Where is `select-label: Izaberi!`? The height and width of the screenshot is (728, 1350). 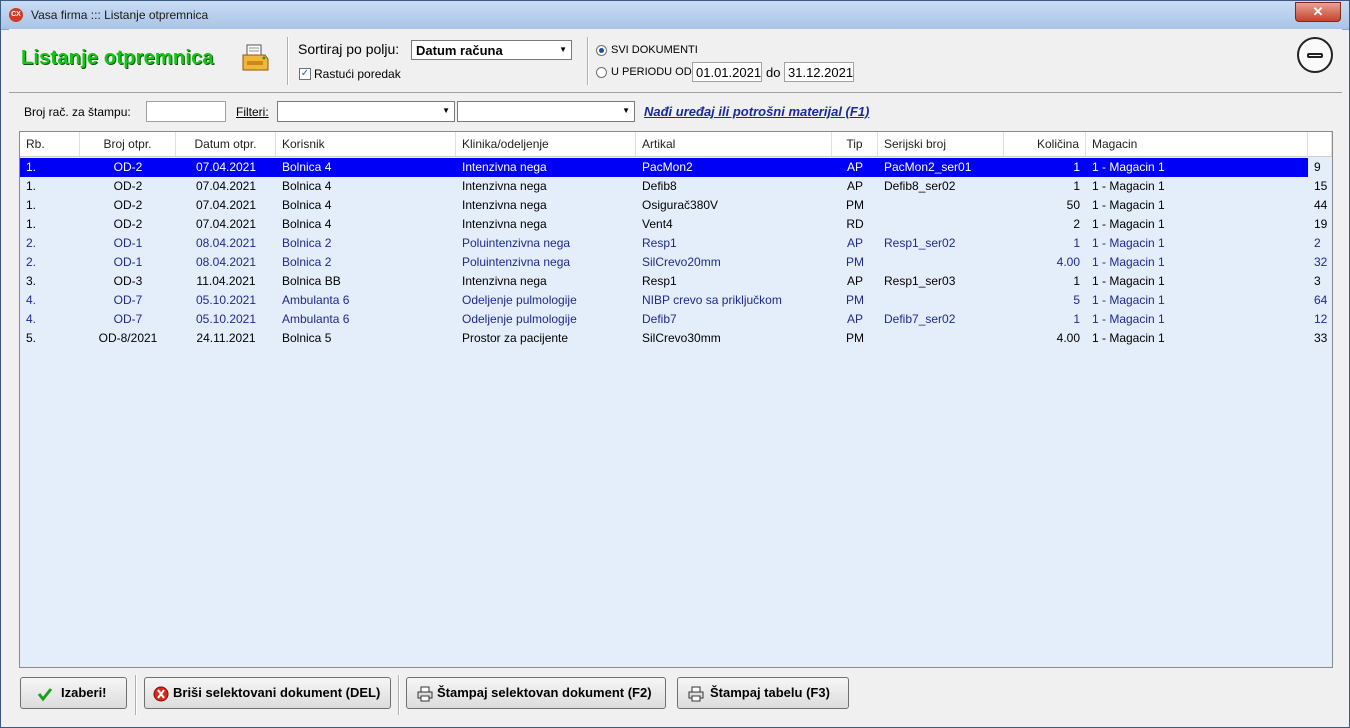 select-label: Izaberi! is located at coordinates (84, 692).